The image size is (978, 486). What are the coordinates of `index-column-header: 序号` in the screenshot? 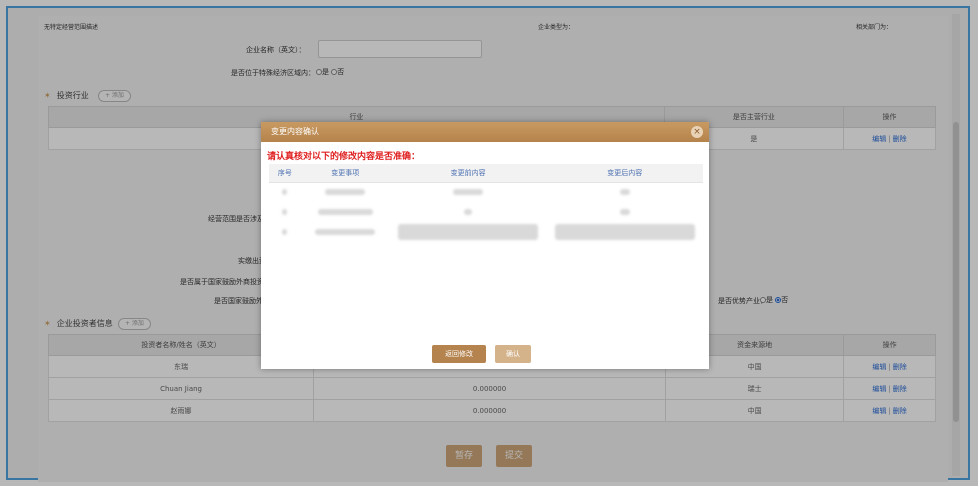 It's located at (285, 173).